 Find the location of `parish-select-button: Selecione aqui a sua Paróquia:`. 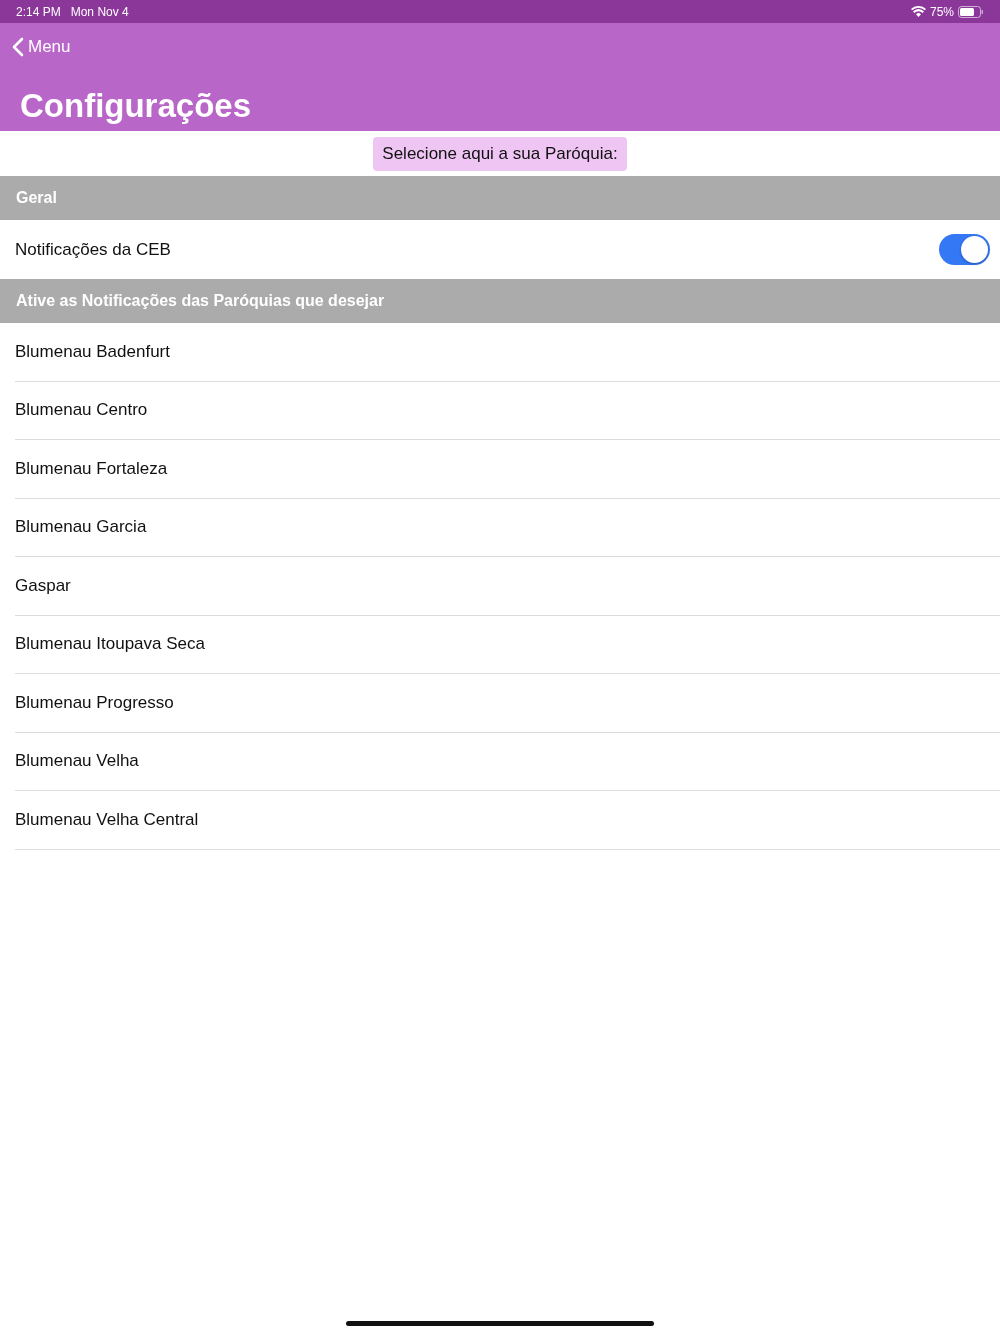

parish-select-button: Selecione aqui a sua Paróquia: is located at coordinates (500, 154).